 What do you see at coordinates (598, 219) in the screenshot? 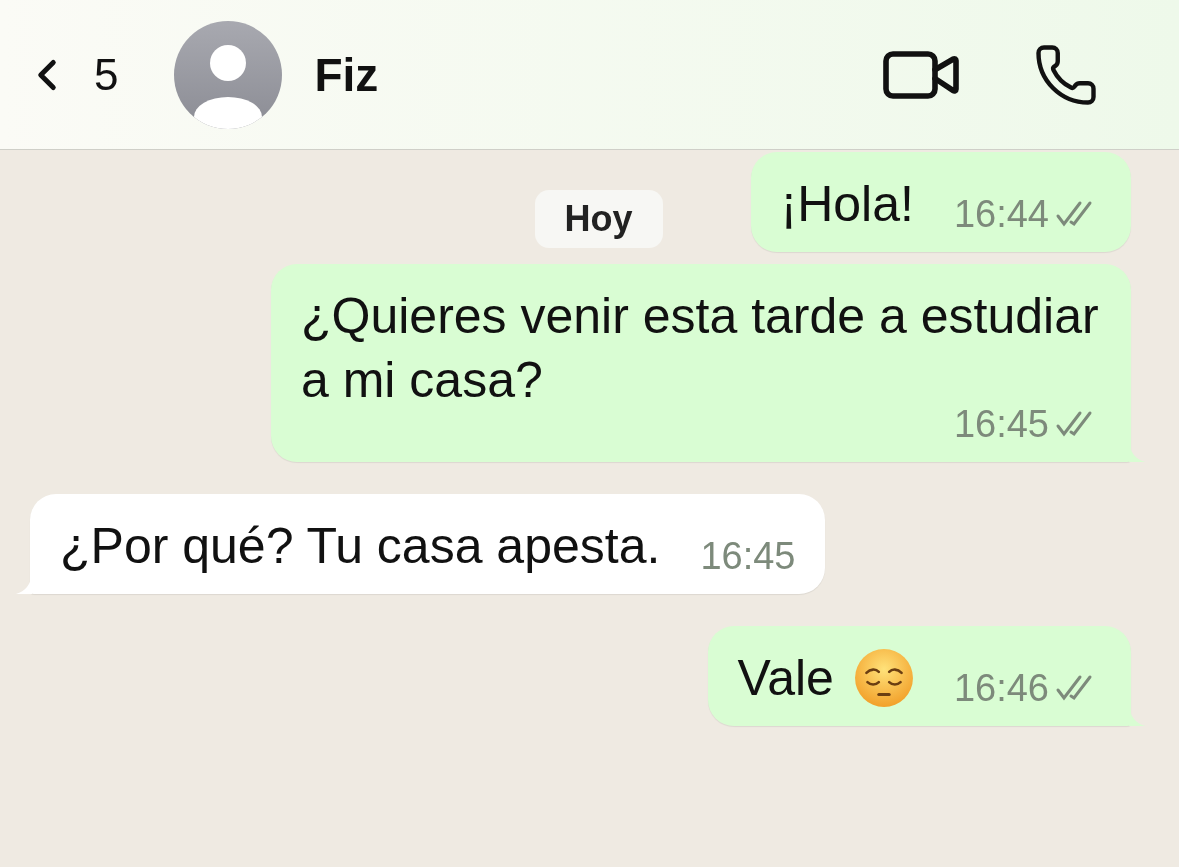
I see `date-label: Hoy` at bounding box center [598, 219].